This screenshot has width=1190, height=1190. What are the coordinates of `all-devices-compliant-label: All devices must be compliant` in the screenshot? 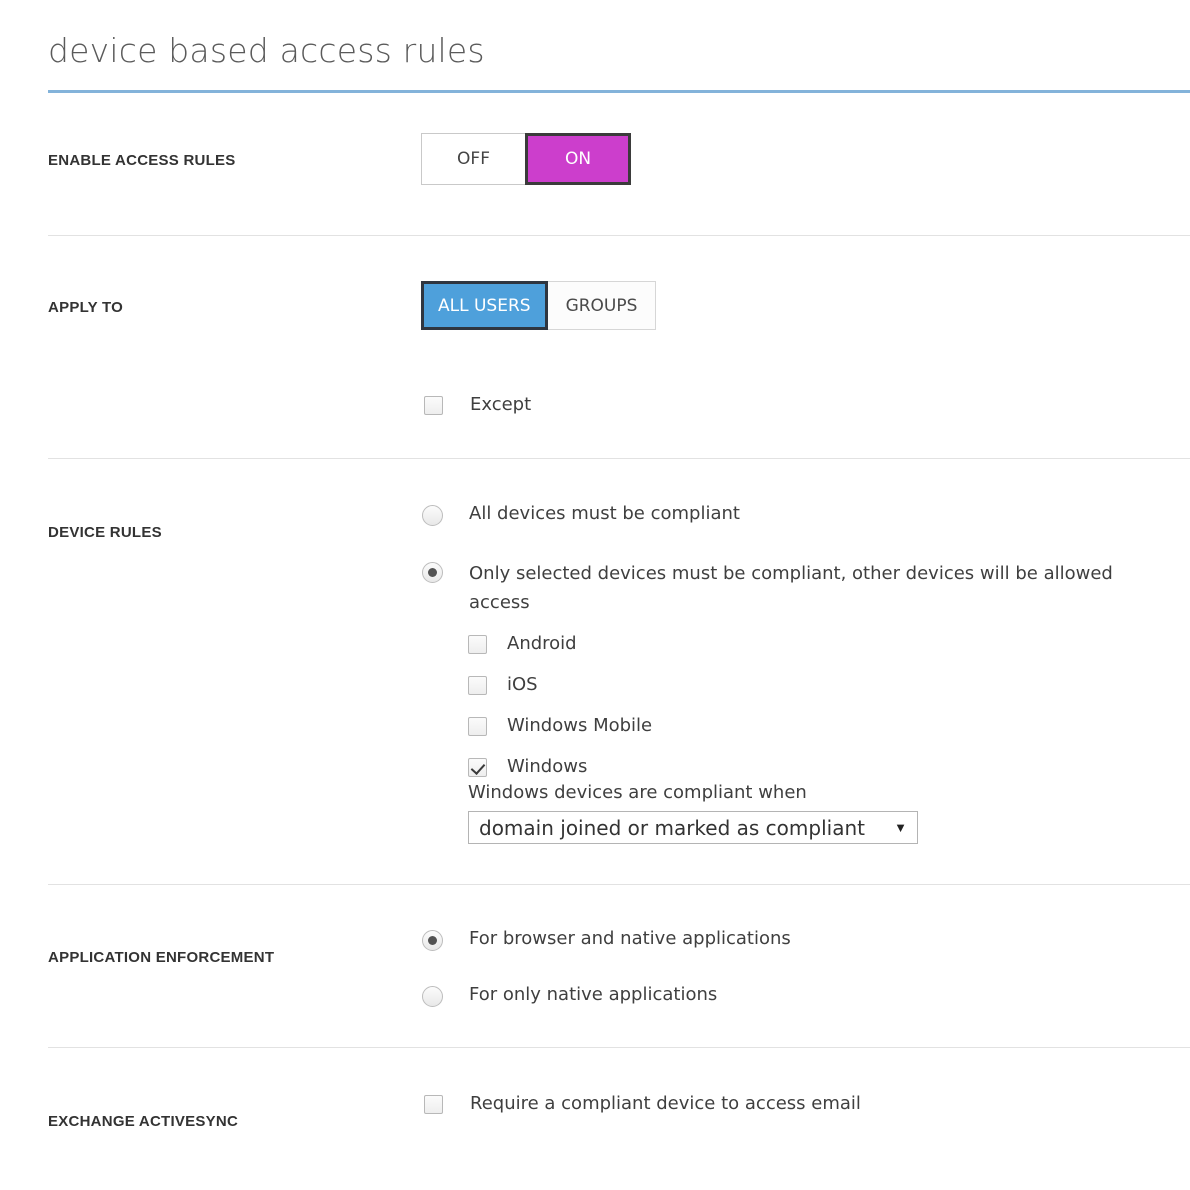 It's located at (604, 513).